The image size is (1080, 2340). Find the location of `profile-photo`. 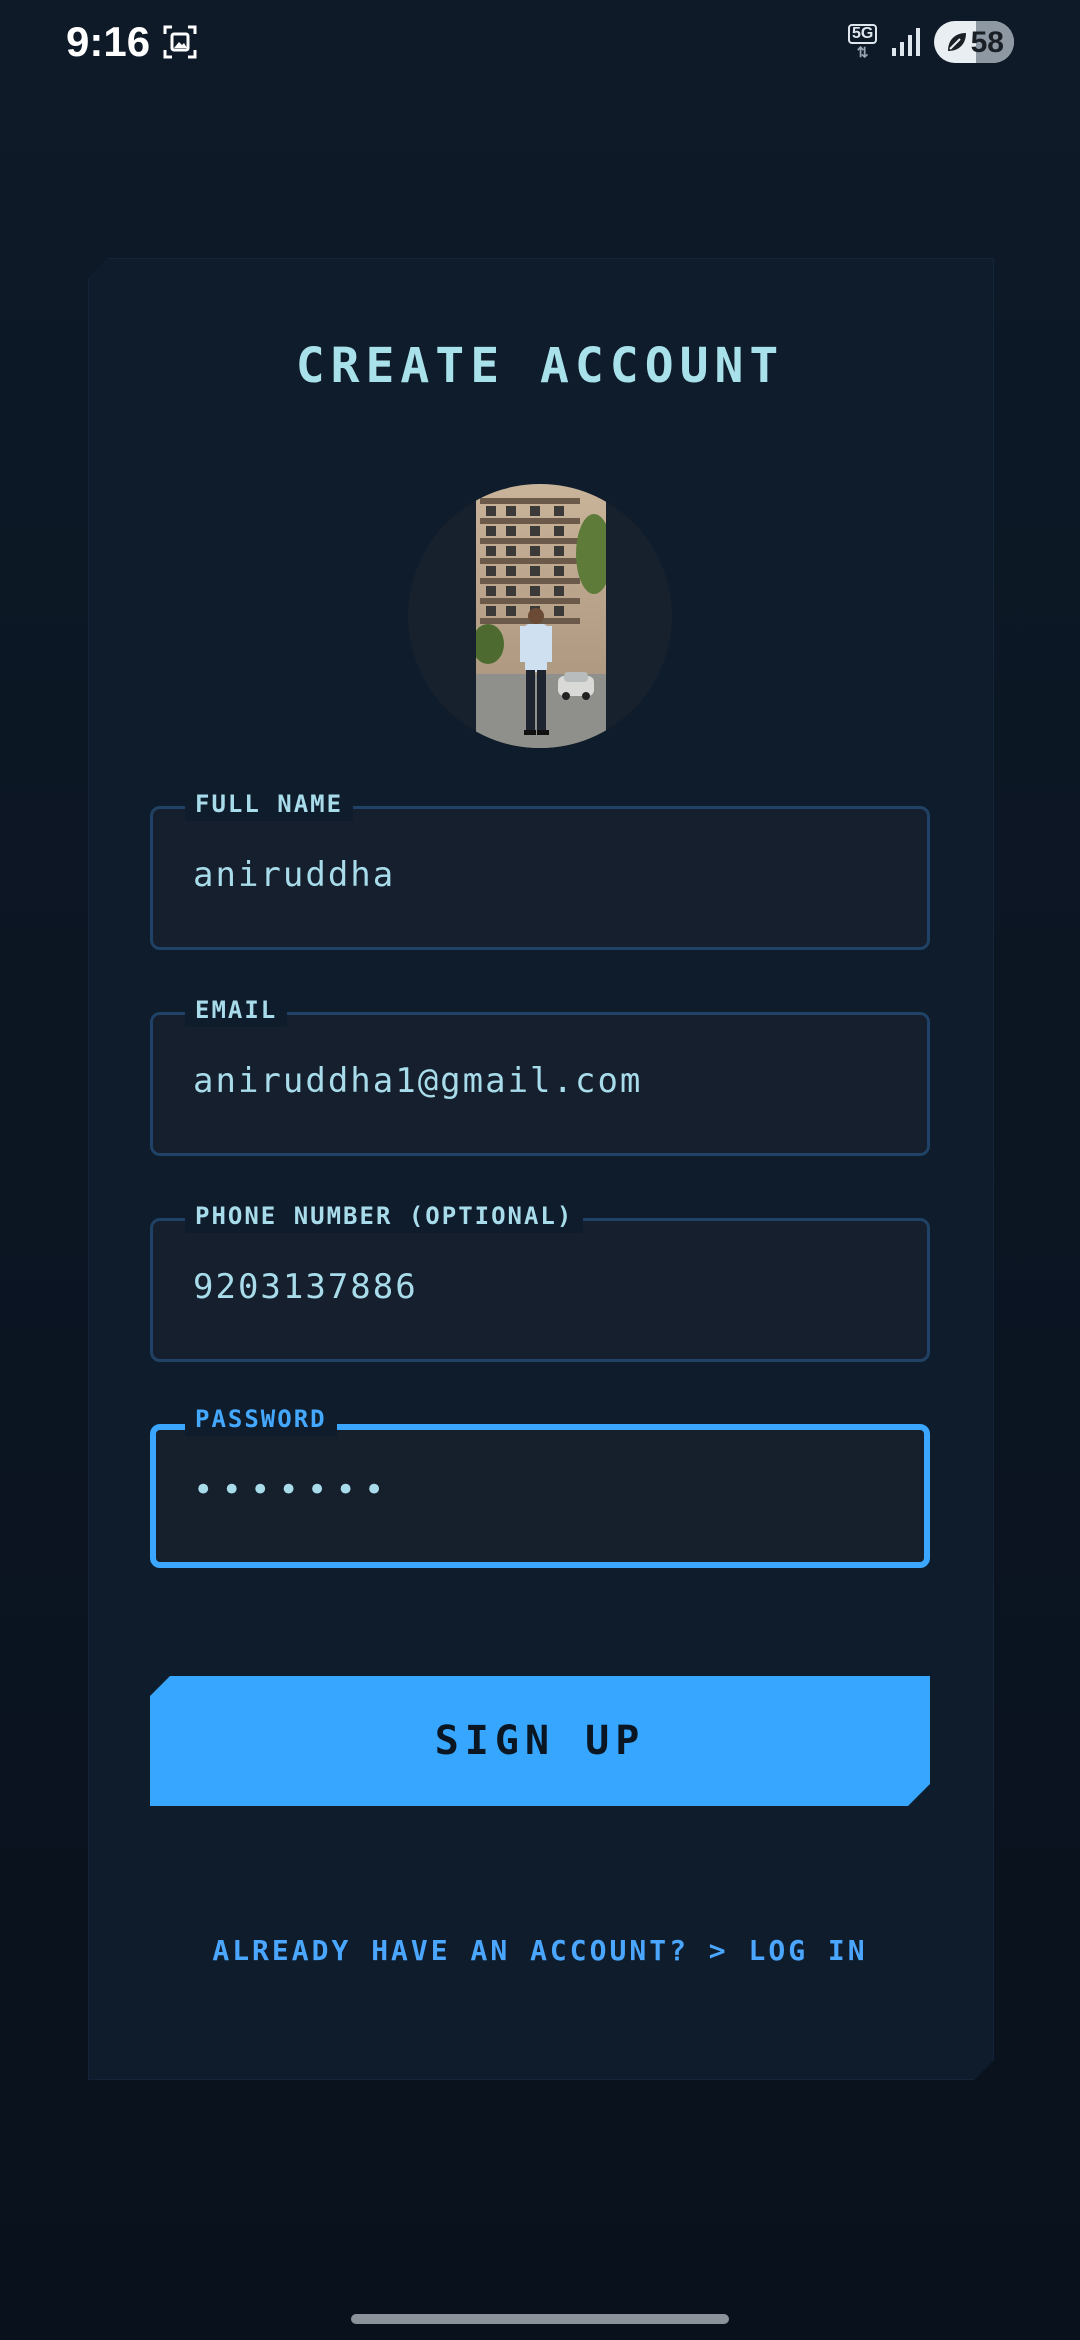

profile-photo is located at coordinates (541, 616).